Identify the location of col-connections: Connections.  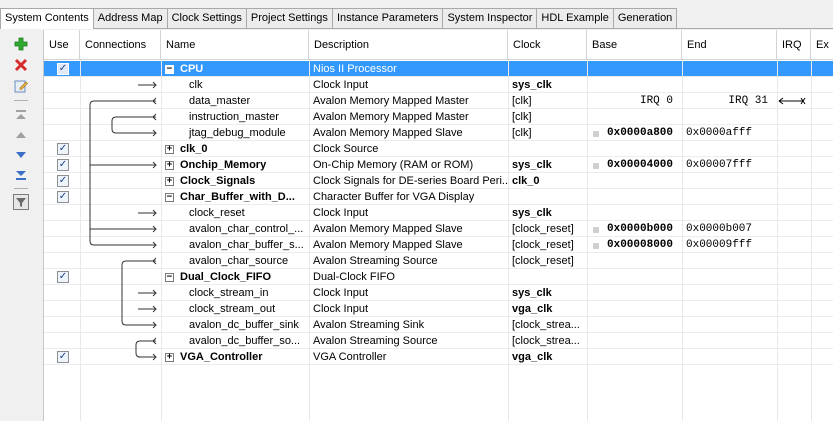
(120, 45).